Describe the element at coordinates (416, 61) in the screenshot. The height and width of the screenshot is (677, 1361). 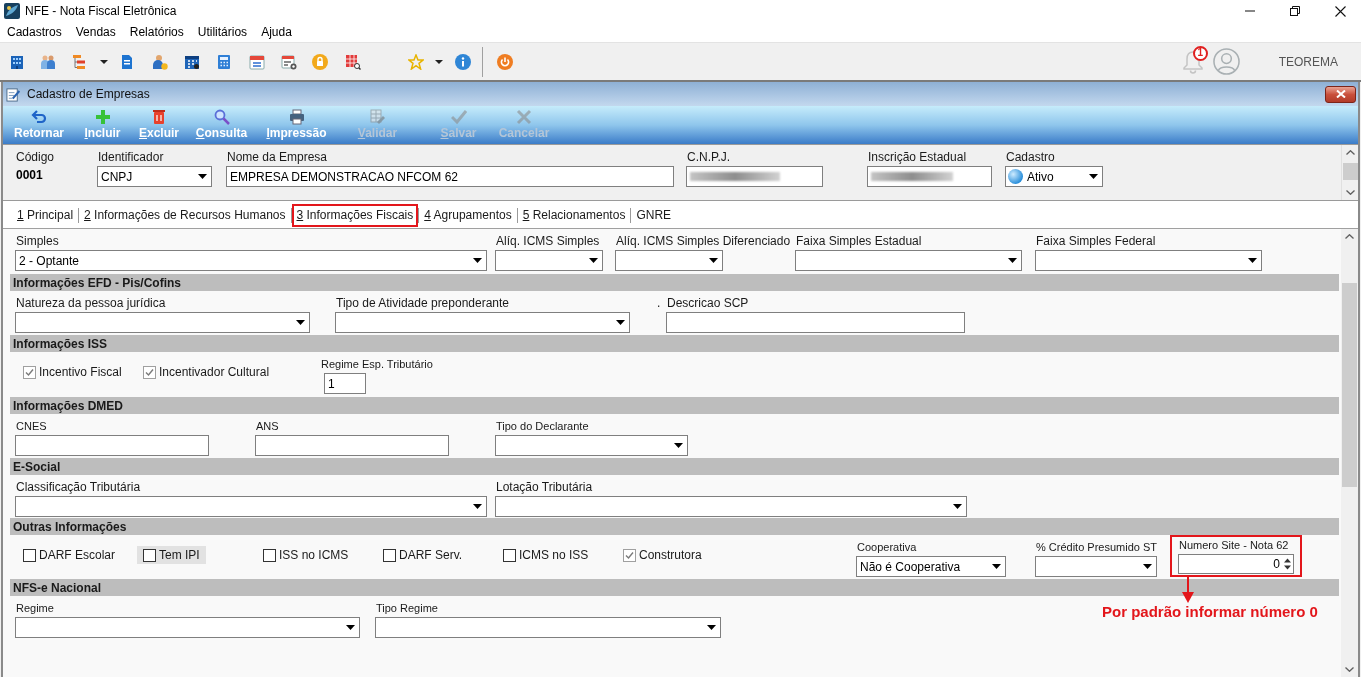
I see `star-icon` at that location.